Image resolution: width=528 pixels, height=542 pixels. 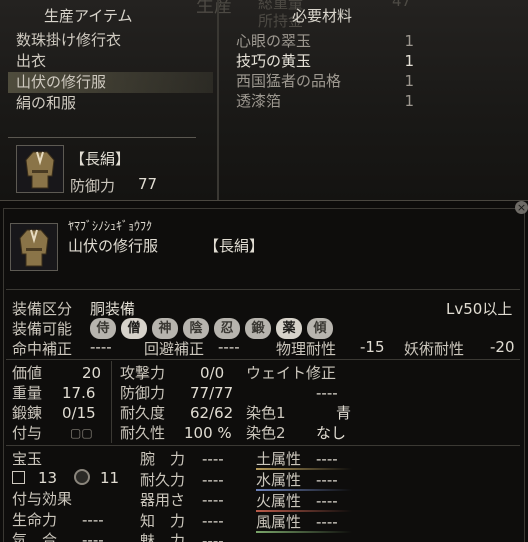 I want to click on close-icon: ×, so click(x=521, y=207).